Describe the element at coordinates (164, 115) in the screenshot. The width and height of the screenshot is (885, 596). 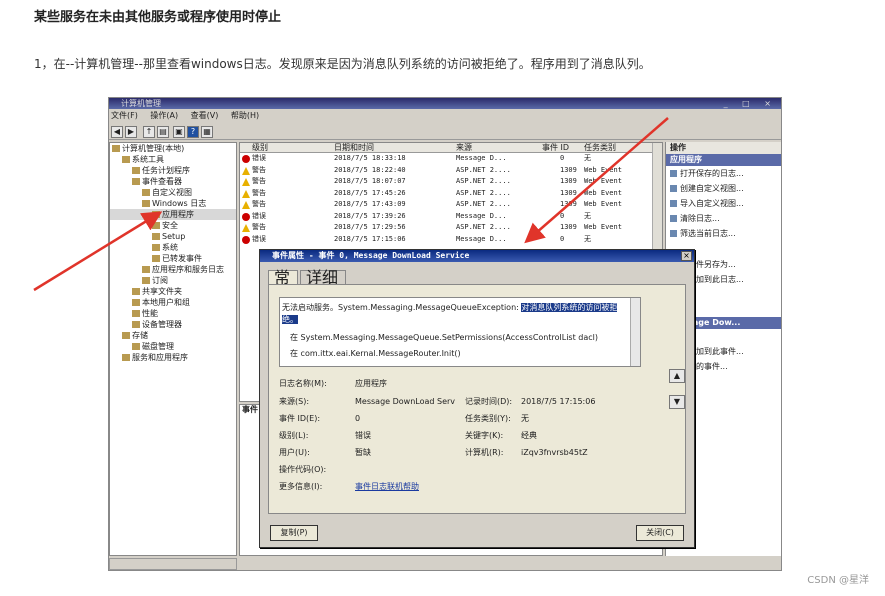
I see `menu-action: 操作(A)` at that location.